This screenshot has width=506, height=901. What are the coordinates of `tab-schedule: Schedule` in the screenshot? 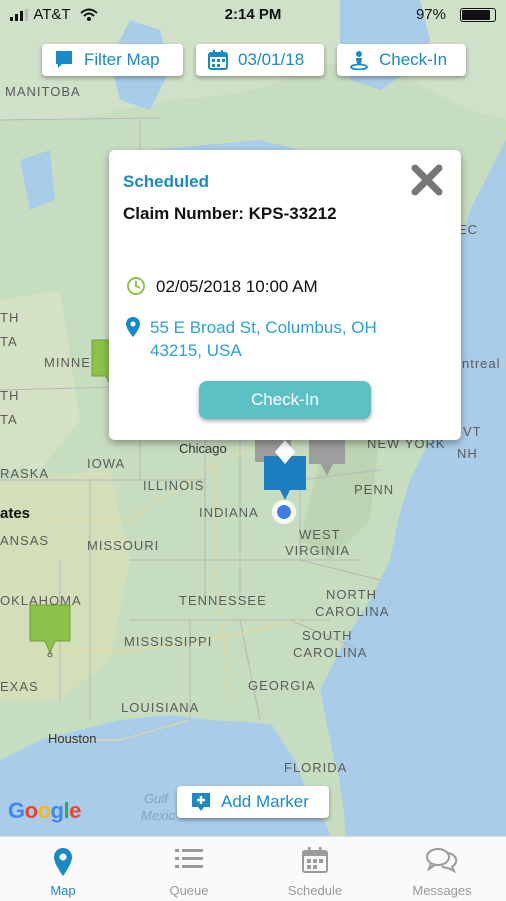 It's located at (315, 869).